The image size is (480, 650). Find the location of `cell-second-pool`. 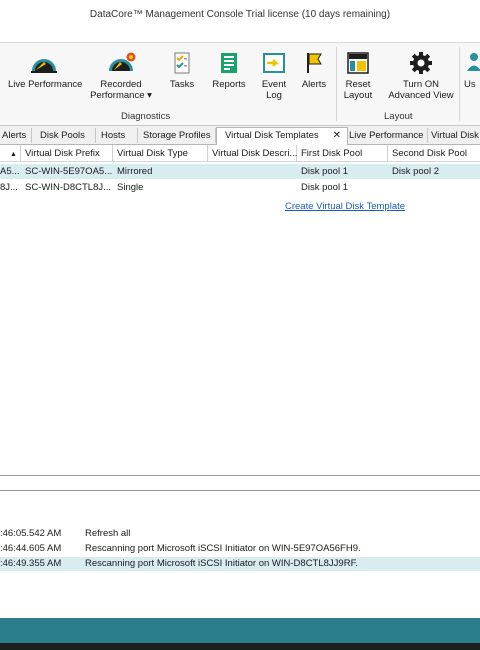

cell-second-pool is located at coordinates (435, 187).